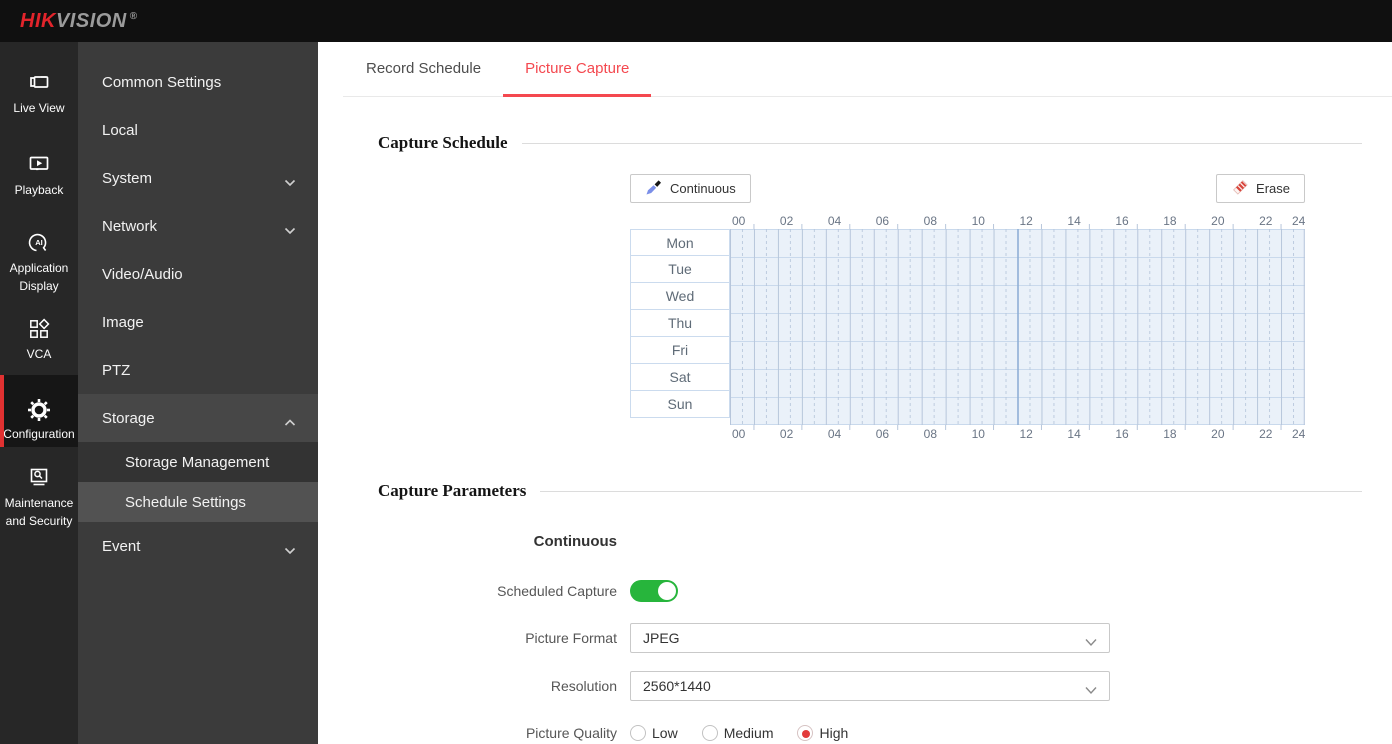  I want to click on submenu-item-ptz: PTZ, so click(198, 370).